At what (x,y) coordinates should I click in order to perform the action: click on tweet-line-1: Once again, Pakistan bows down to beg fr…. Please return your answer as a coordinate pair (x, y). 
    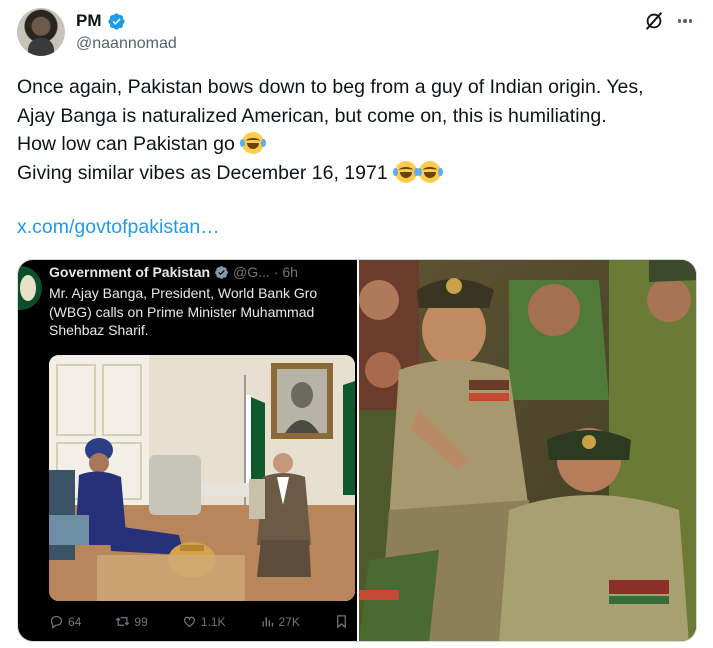
    Looking at the image, I should click on (330, 87).